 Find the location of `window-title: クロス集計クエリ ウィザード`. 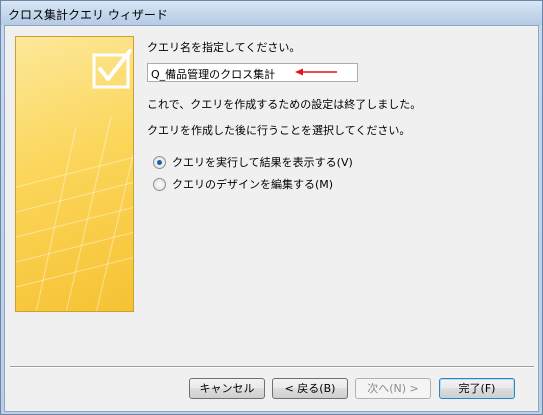

window-title: クロス集計クエリ ウィザード is located at coordinates (88, 15).